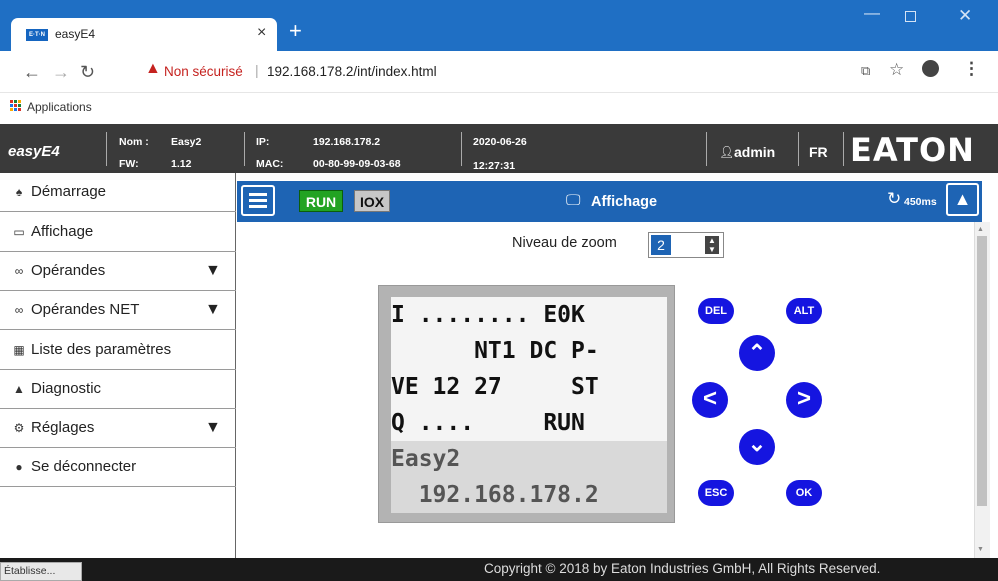 The height and width of the screenshot is (581, 998). Describe the element at coordinates (59, 107) in the screenshot. I see `bookmark-apps: Applications` at that location.